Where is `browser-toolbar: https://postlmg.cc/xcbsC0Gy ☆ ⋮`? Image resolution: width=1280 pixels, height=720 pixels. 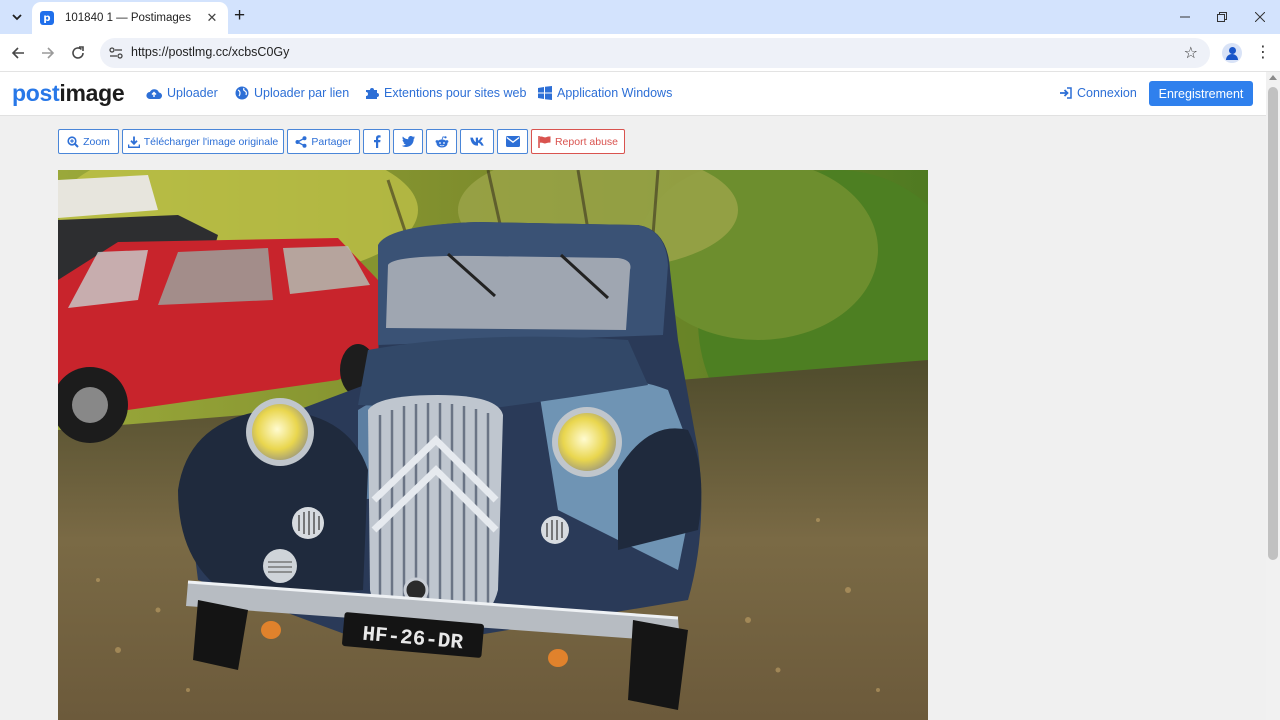 browser-toolbar: https://postlmg.cc/xcbsC0Gy ☆ ⋮ is located at coordinates (640, 53).